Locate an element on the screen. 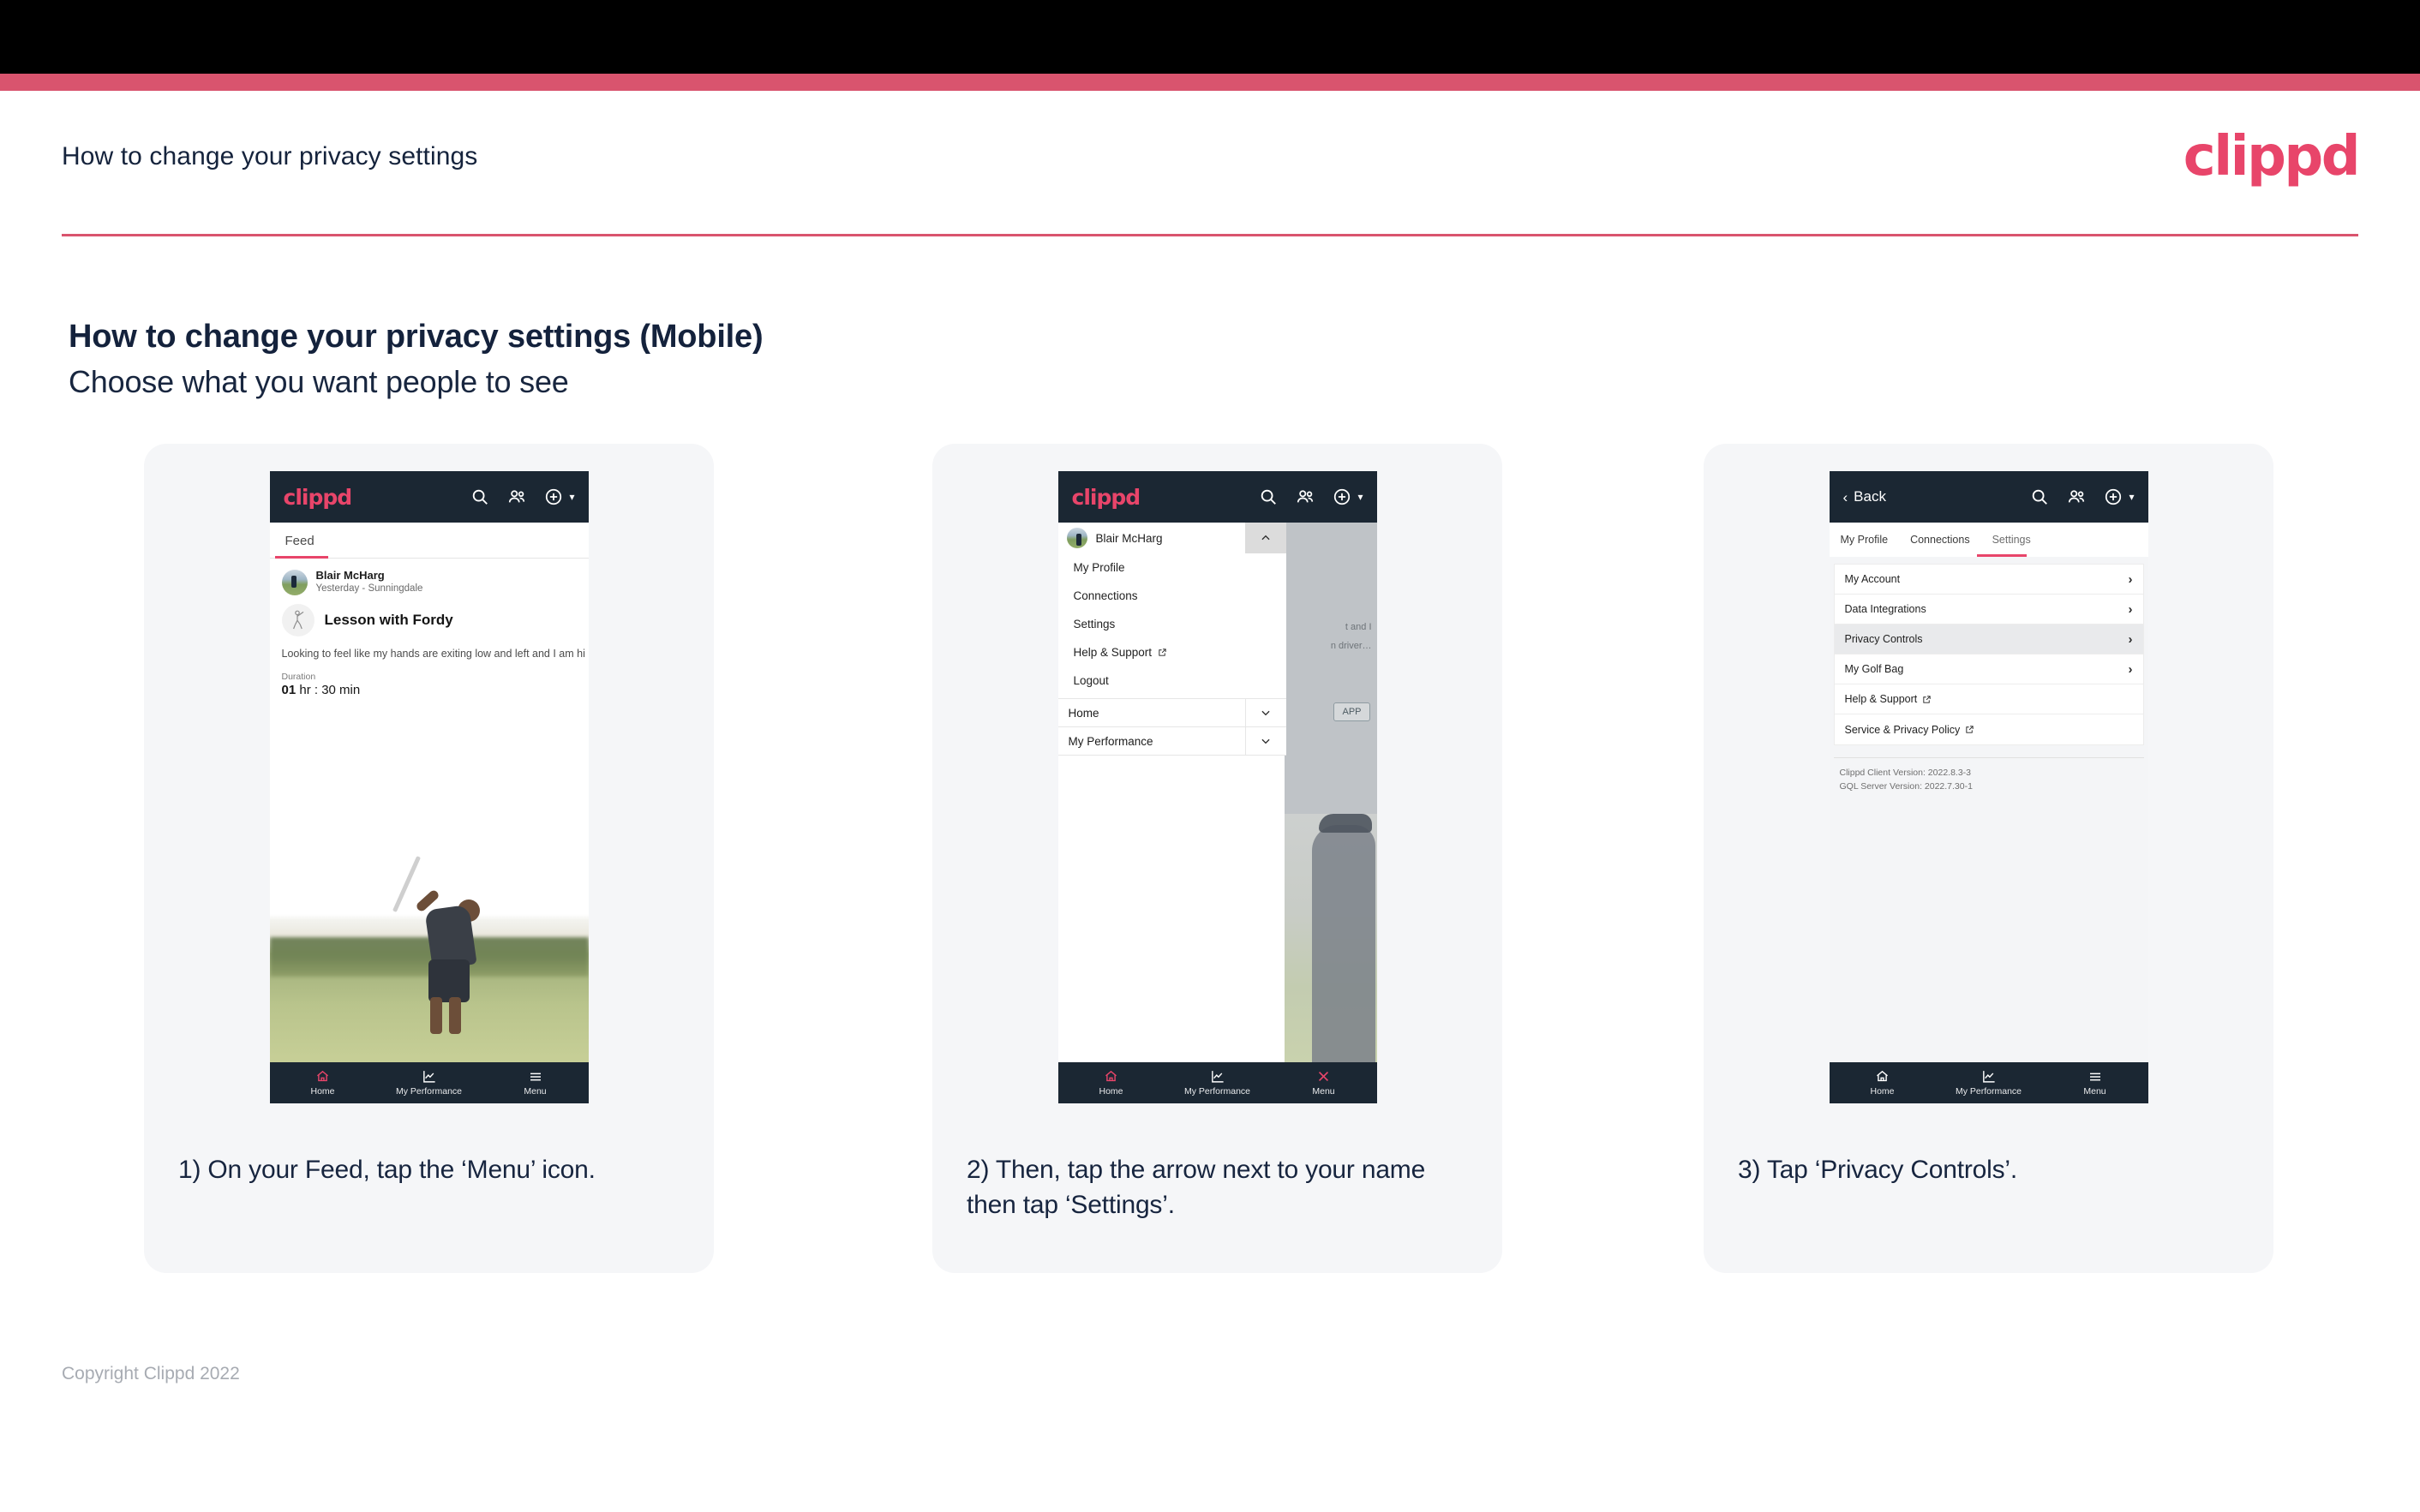 The width and height of the screenshot is (2420, 1512). phone3-appbar-icons: ▾ is located at coordinates (2082, 496).